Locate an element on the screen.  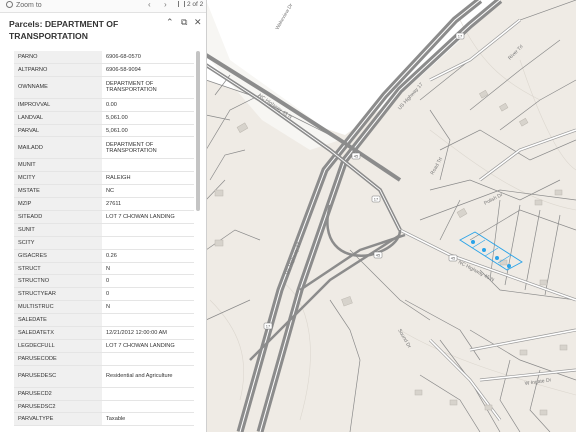
attribute-row: LANDVAL 5,061.00 is located at coordinates (104, 118).